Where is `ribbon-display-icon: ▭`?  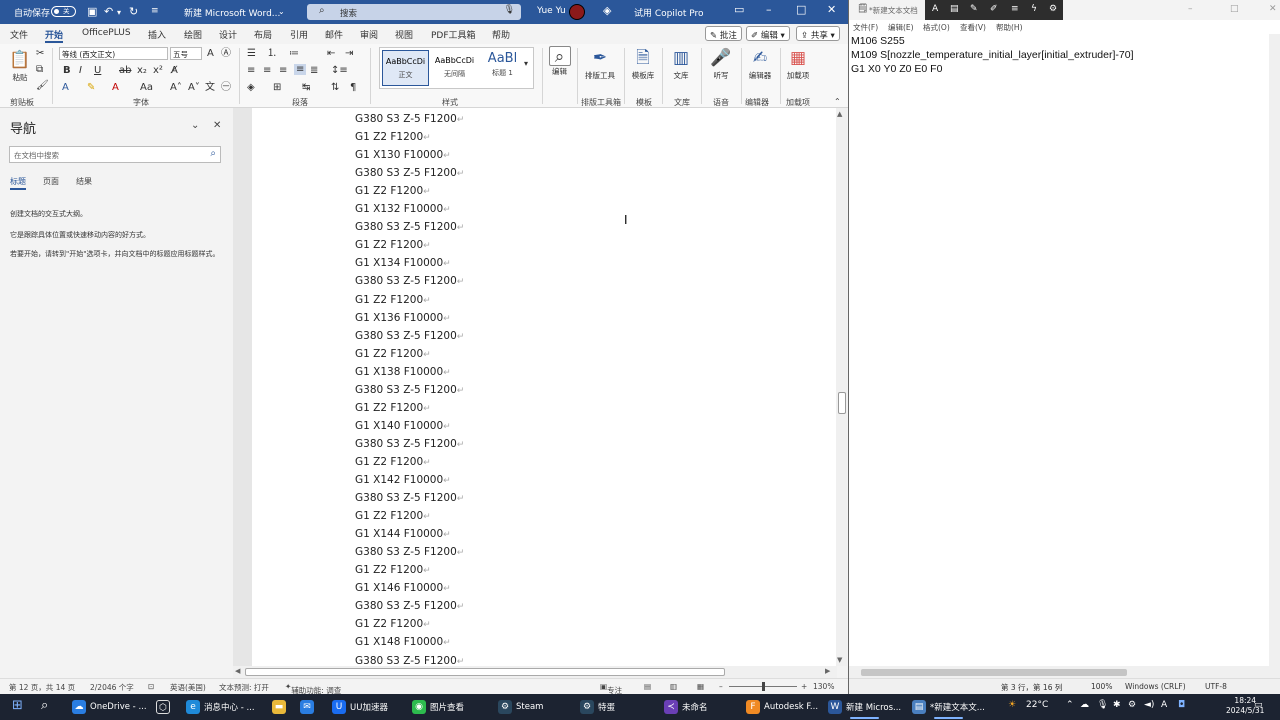
ribbon-display-icon: ▭ is located at coordinates (739, 9).